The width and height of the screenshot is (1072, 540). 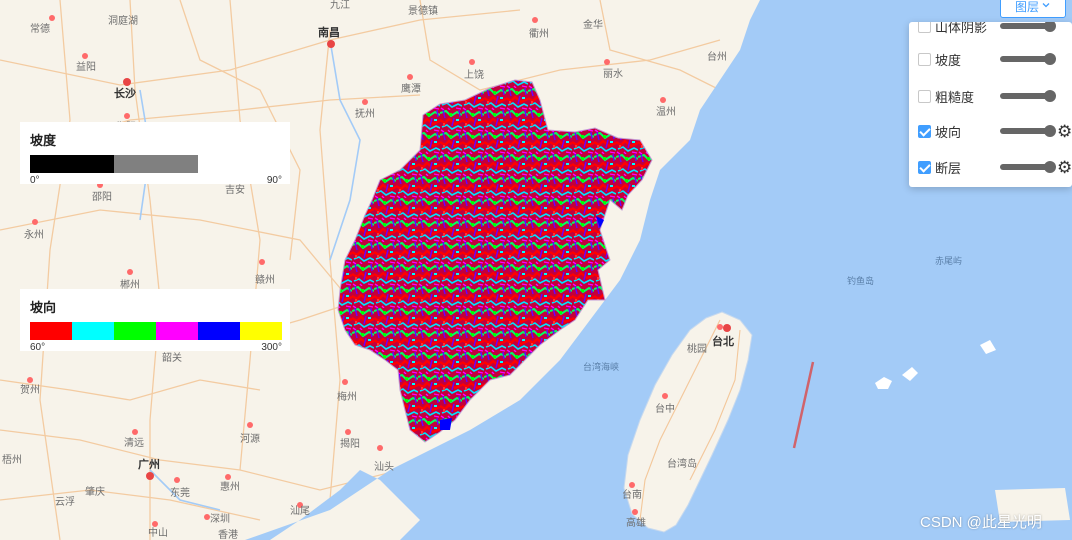 What do you see at coordinates (1026, 7) in the screenshot?
I see `layer-button-label: 图层` at bounding box center [1026, 7].